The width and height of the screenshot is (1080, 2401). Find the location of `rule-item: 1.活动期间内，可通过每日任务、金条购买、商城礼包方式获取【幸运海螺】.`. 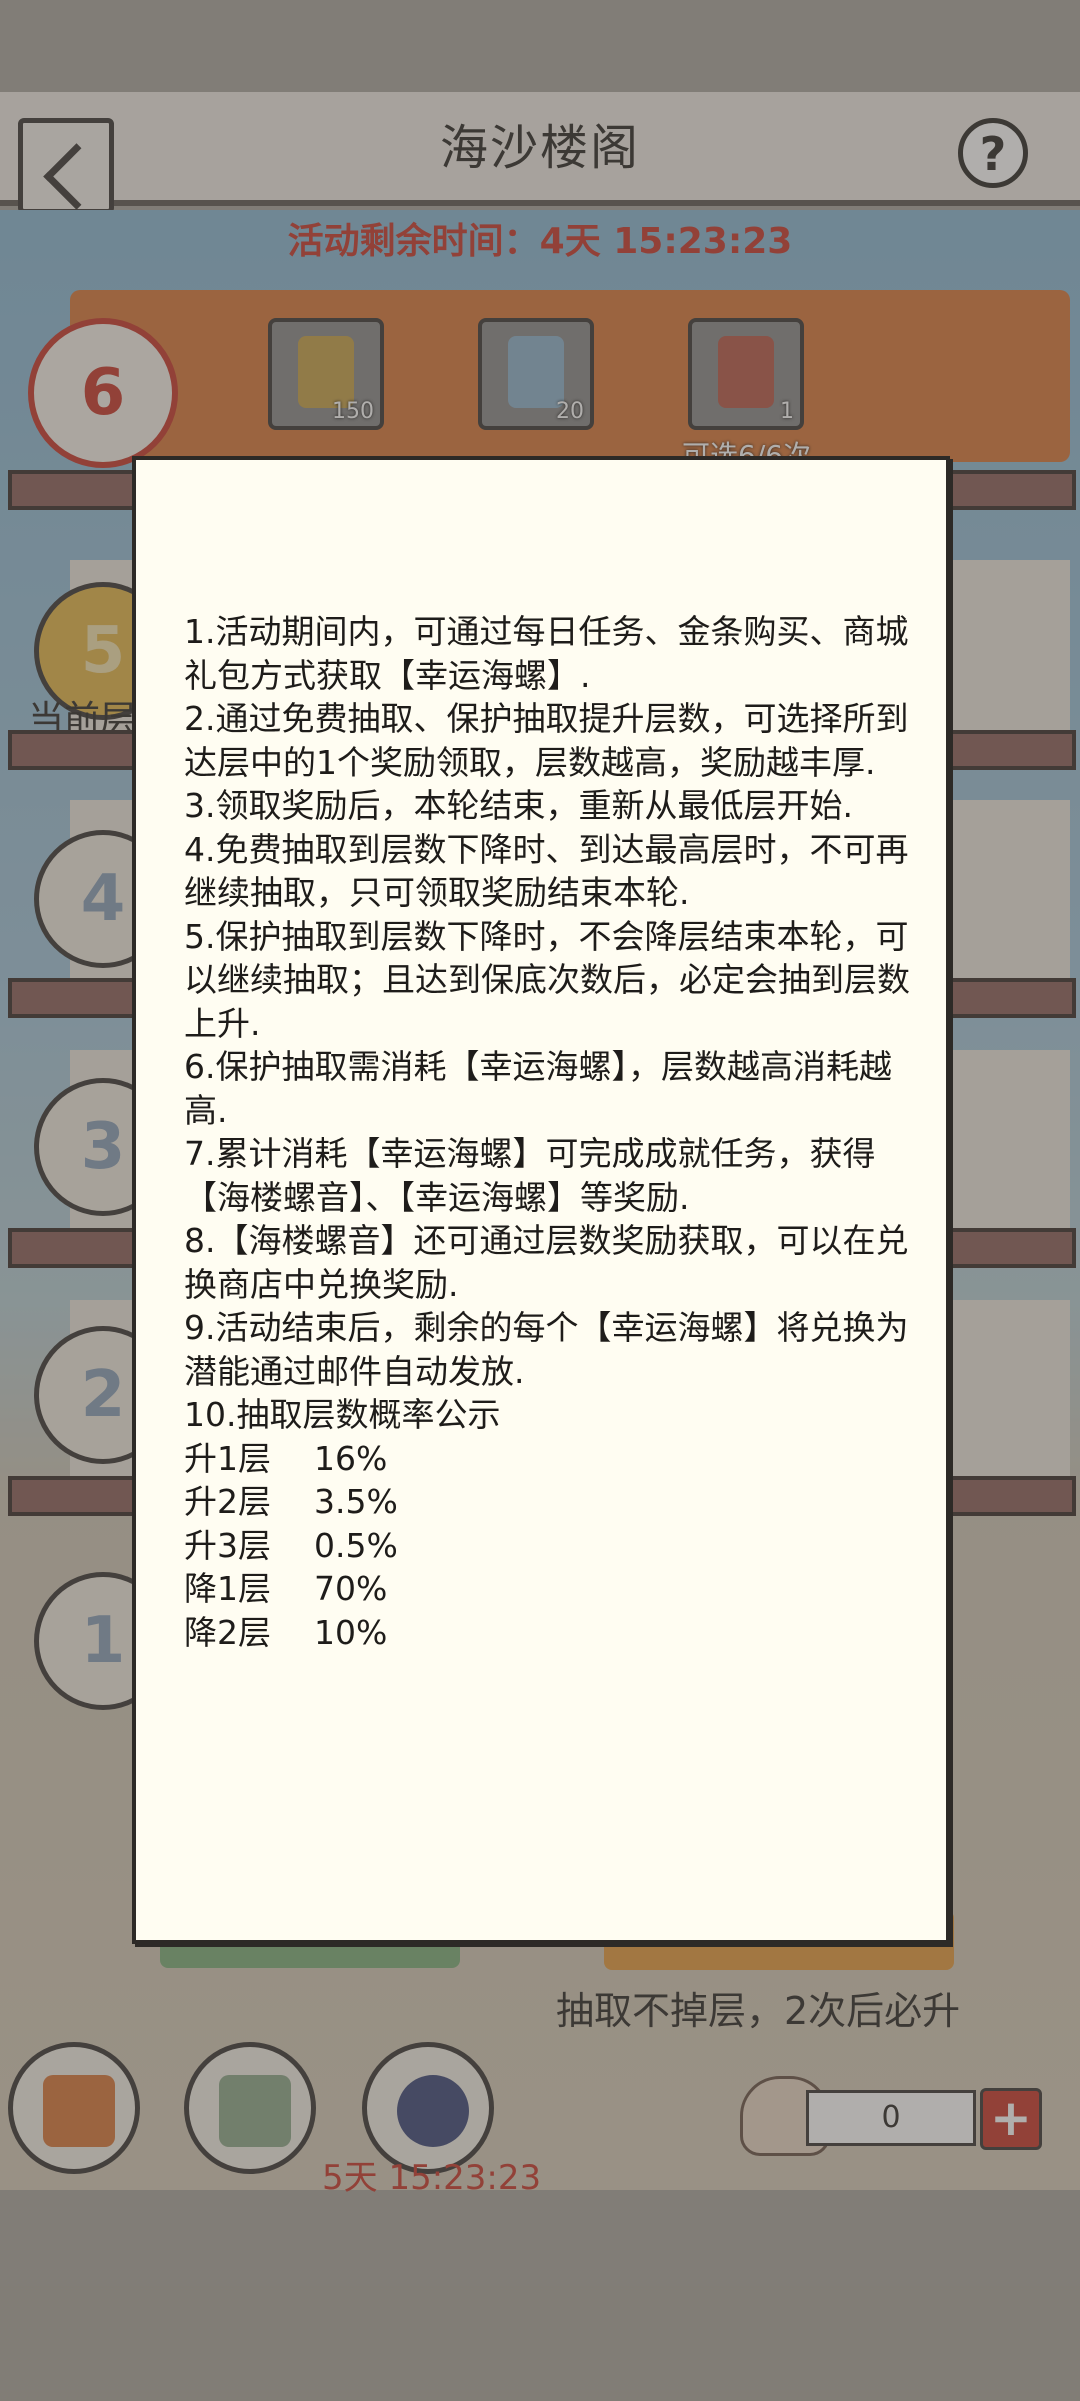

rule-item: 1.活动期间内，可通过每日任务、金条购买、商城礼包方式获取【幸运海螺】. is located at coordinates (546, 653).